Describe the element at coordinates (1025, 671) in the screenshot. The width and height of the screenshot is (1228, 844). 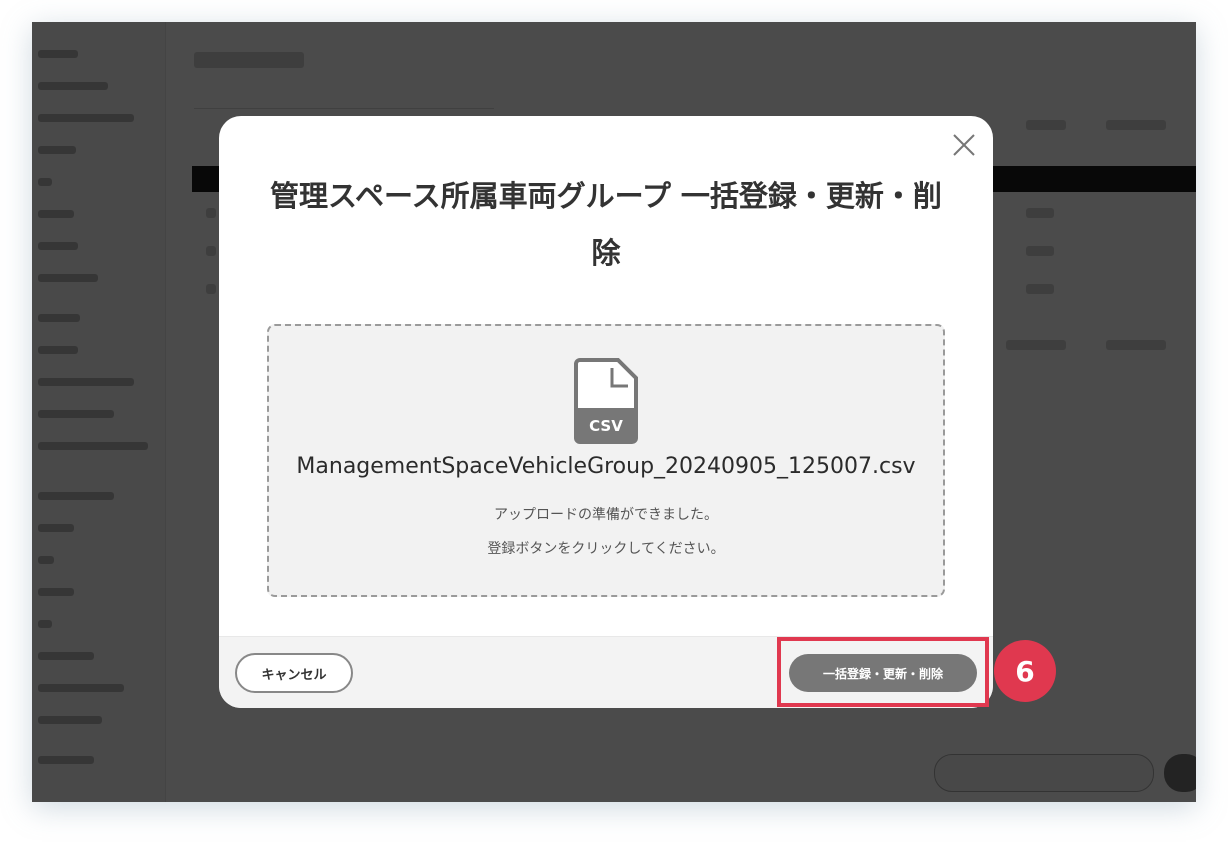
I see `step-number-badge: 6` at that location.